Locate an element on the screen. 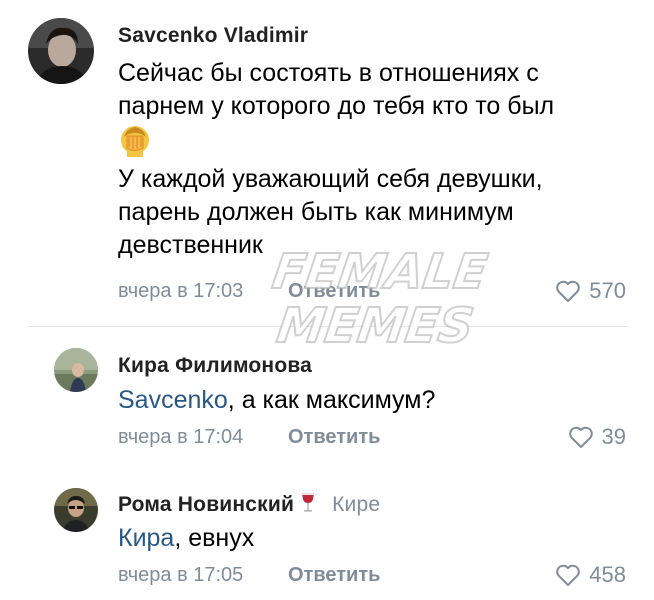 The width and height of the screenshot is (654, 600). comment-author: Кира Филимонова is located at coordinates (215, 366).